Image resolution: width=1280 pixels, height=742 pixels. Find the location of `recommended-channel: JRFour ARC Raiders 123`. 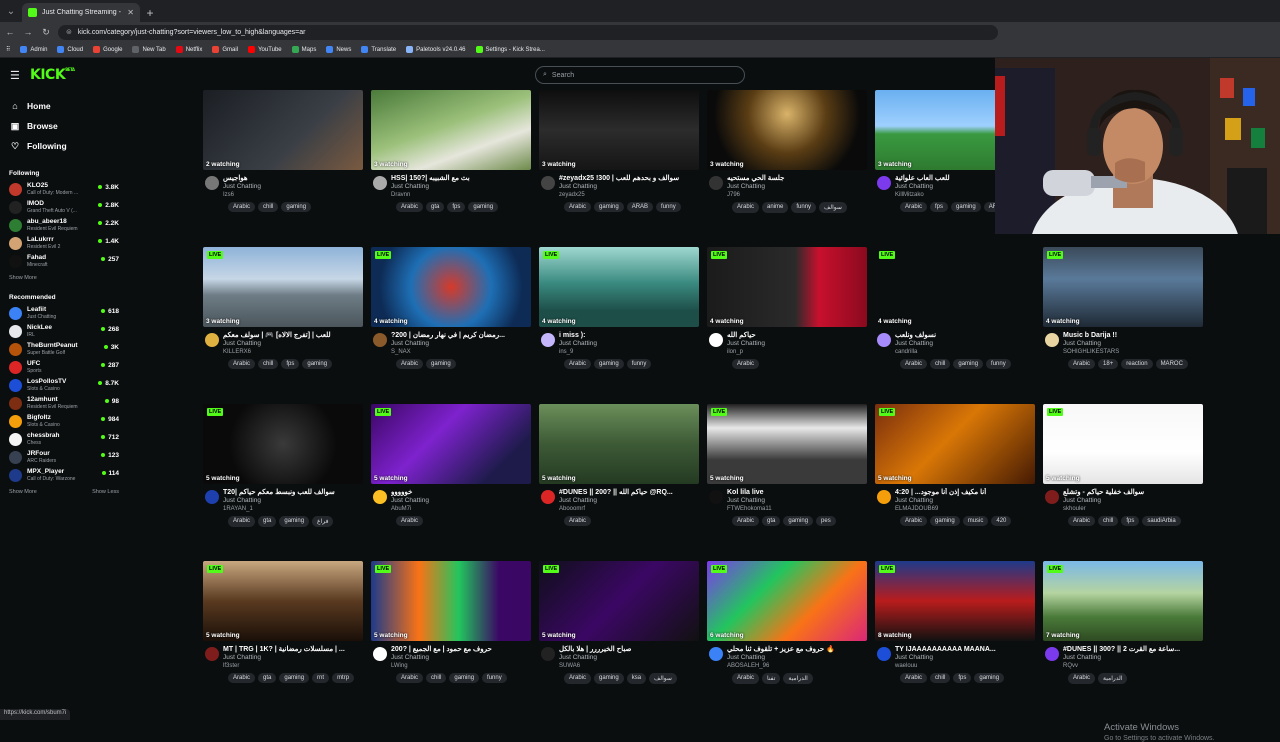

recommended-channel: JRFour ARC Raiders 123 is located at coordinates (62, 457).